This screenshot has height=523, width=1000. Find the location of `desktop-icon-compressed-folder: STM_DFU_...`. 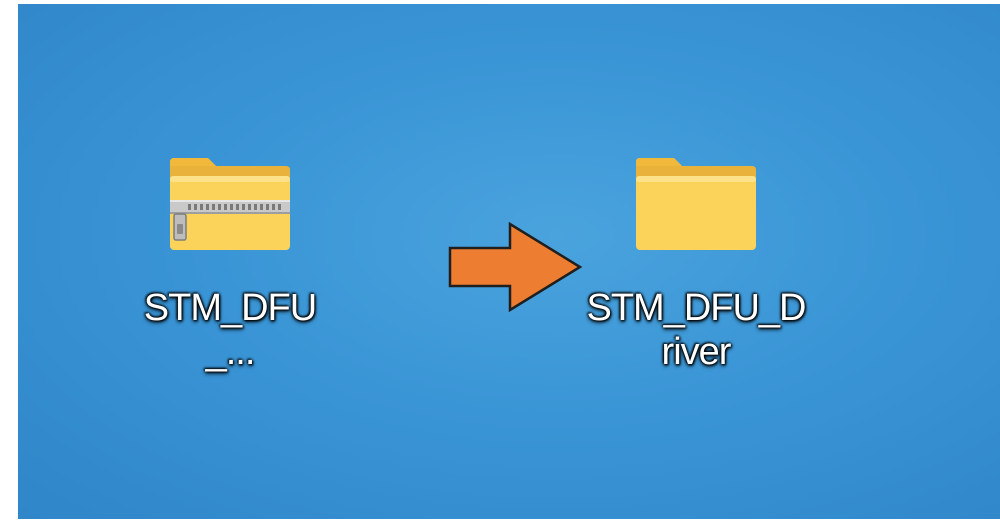

desktop-icon-compressed-folder: STM_DFU_... is located at coordinates (230, 264).